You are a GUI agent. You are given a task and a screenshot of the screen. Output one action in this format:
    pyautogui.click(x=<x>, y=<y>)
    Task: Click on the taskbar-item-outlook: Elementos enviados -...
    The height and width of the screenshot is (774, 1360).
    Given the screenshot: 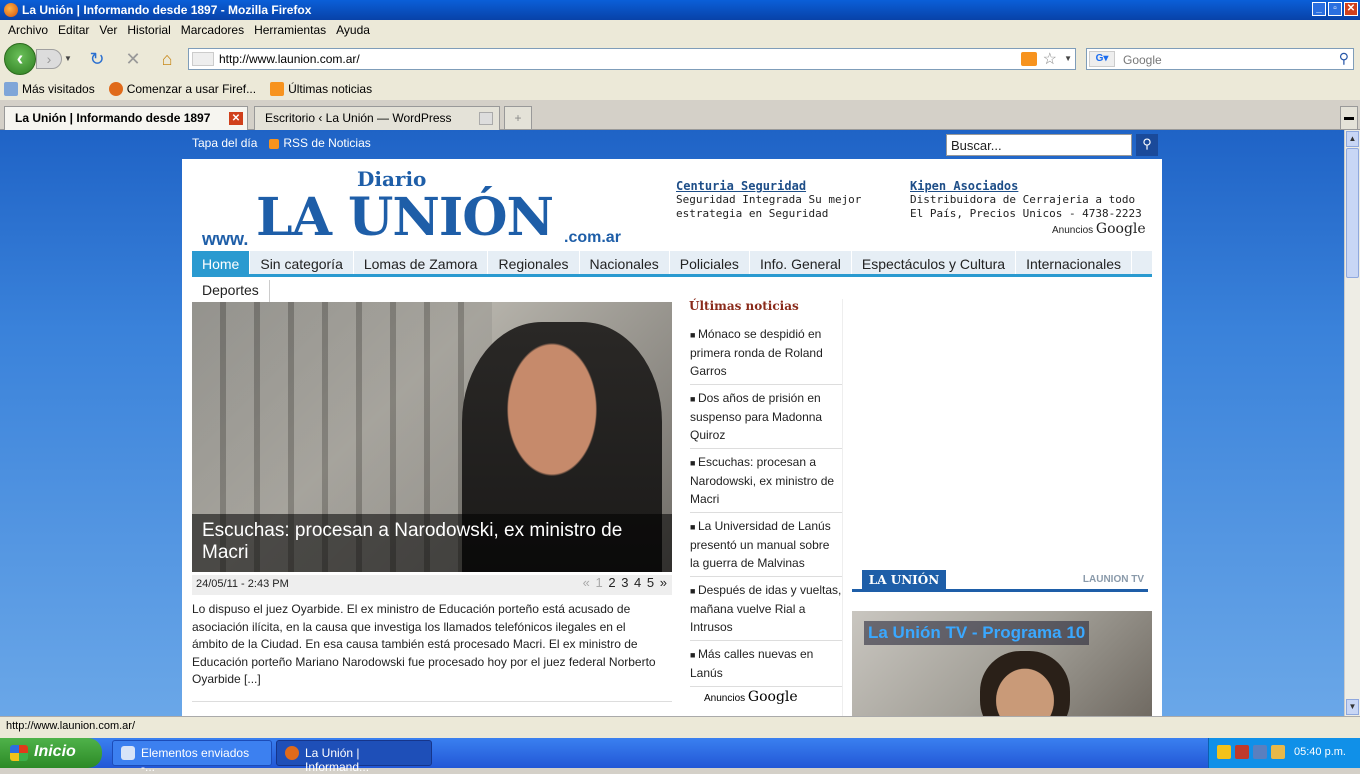 What is the action you would take?
    pyautogui.click(x=192, y=757)
    